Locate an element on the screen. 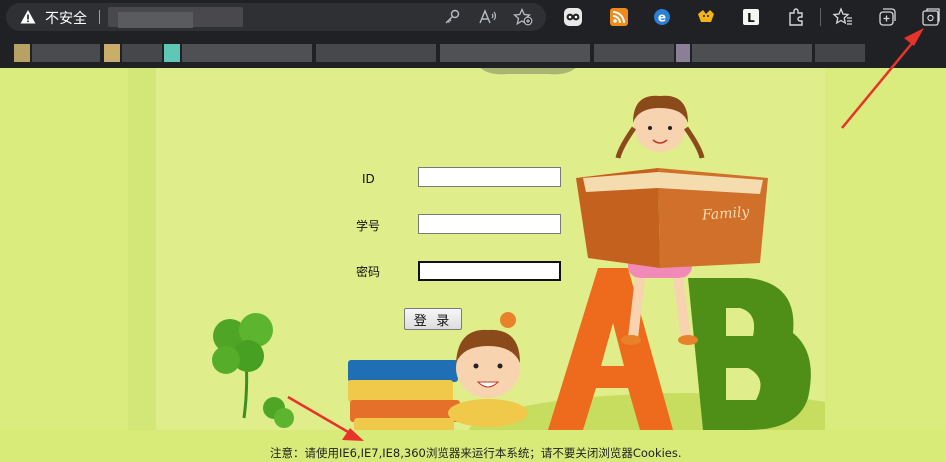 Image resolution: width=946 pixels, height=462 pixels. letter-b-icon is located at coordinates (749, 354).